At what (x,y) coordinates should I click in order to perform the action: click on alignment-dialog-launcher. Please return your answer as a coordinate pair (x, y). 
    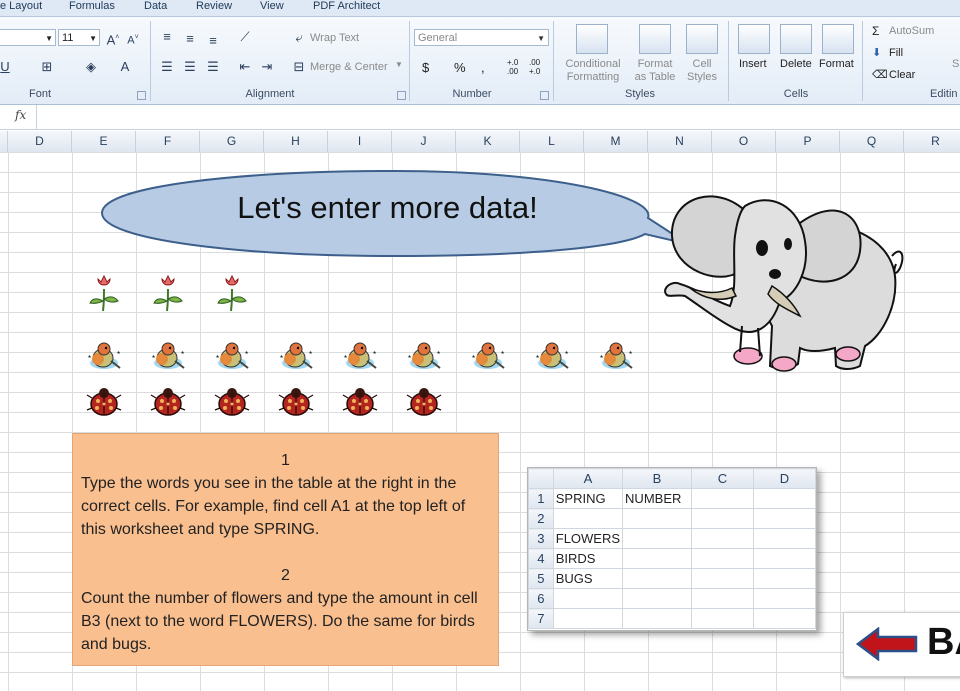
    Looking at the image, I should click on (401, 95).